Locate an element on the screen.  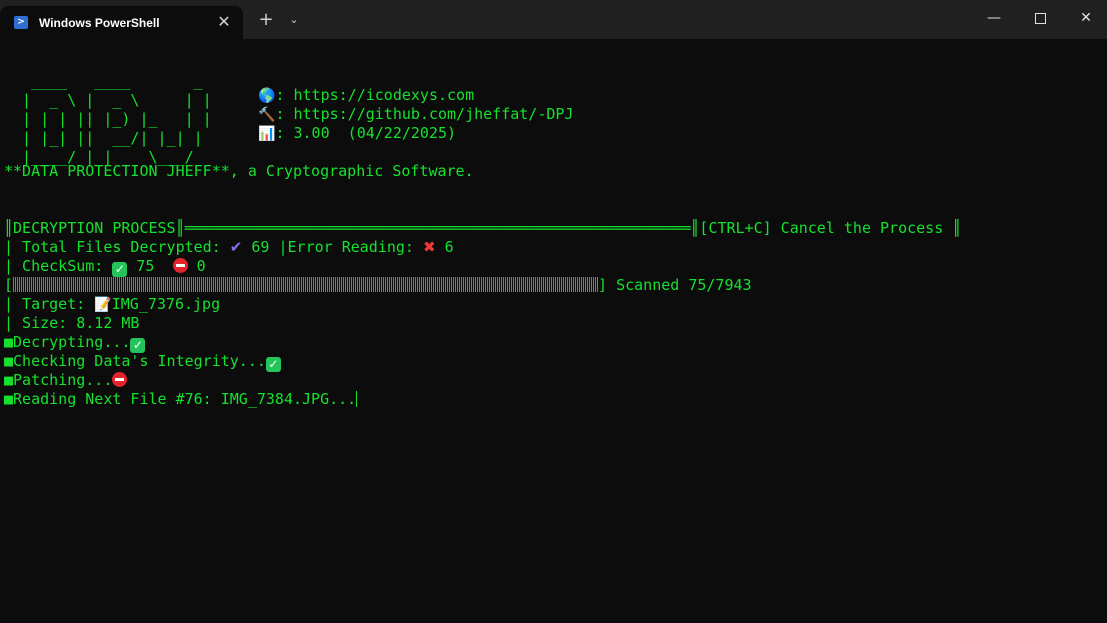
github-text: : https://github.com/jheffat/-DPJ is located at coordinates (424, 114).